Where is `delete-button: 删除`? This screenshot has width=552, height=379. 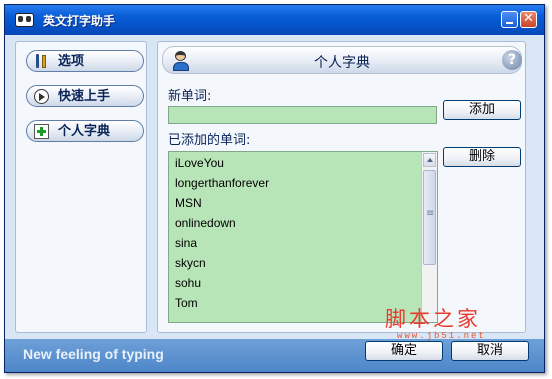 delete-button: 删除 is located at coordinates (482, 157).